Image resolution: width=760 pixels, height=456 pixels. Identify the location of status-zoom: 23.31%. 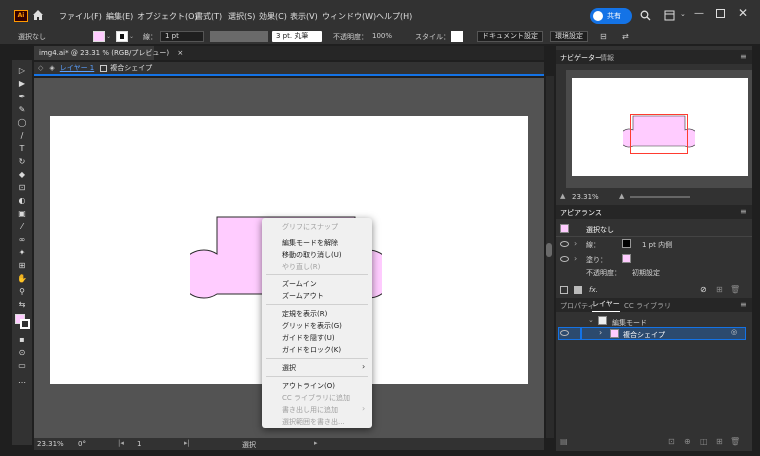
(50, 444).